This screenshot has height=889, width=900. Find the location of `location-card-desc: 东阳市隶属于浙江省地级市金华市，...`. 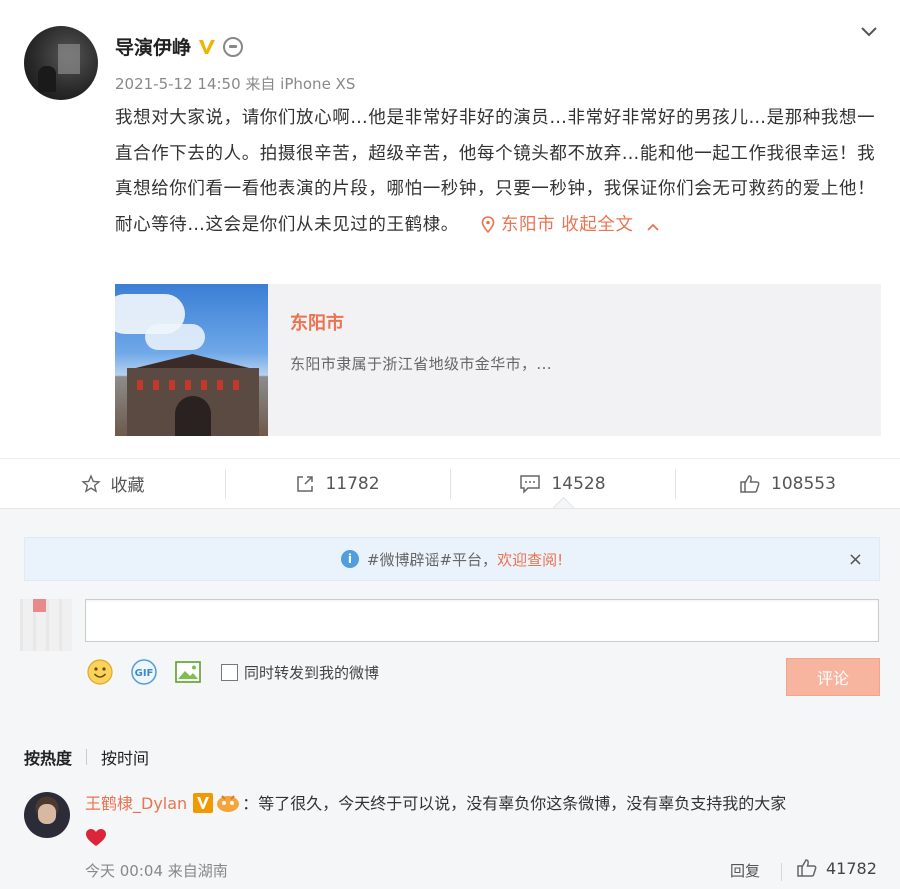

location-card-desc: 东阳市隶属于浙江省地级市金华市，... is located at coordinates (421, 364).